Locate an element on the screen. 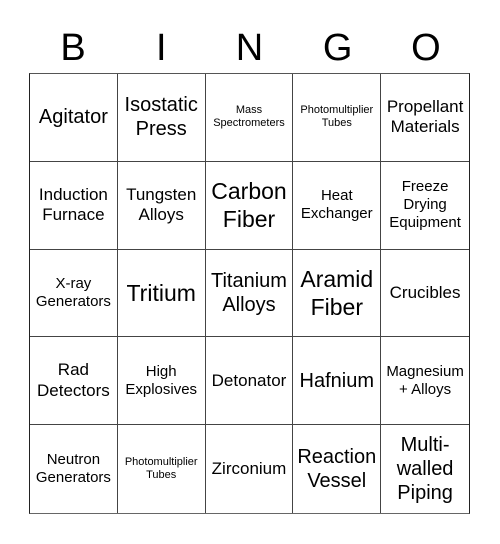  cell-label: Crucibles is located at coordinates (425, 292).